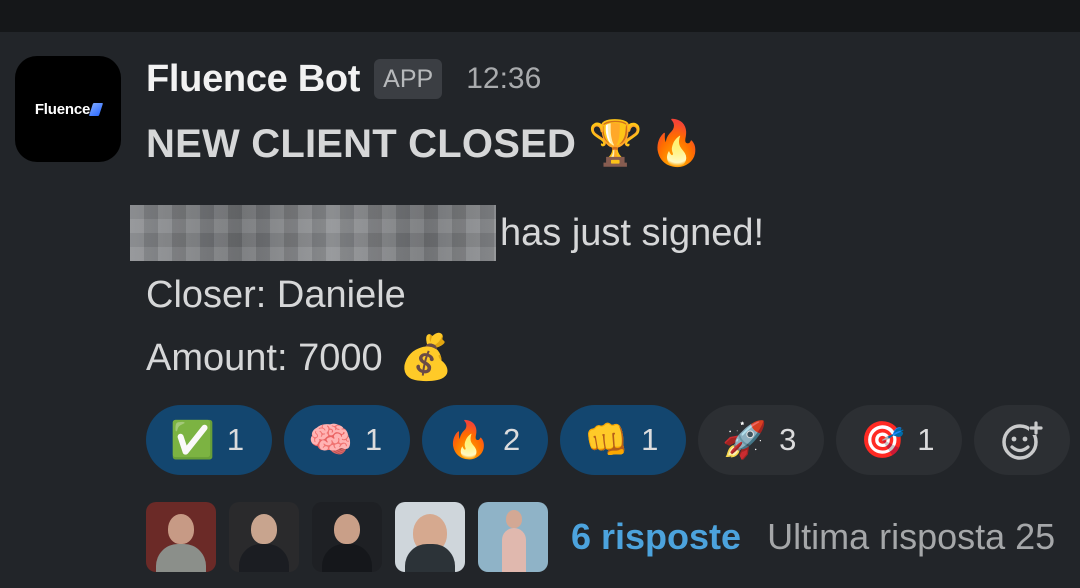  I want to click on logo-check-icon, so click(96, 109).